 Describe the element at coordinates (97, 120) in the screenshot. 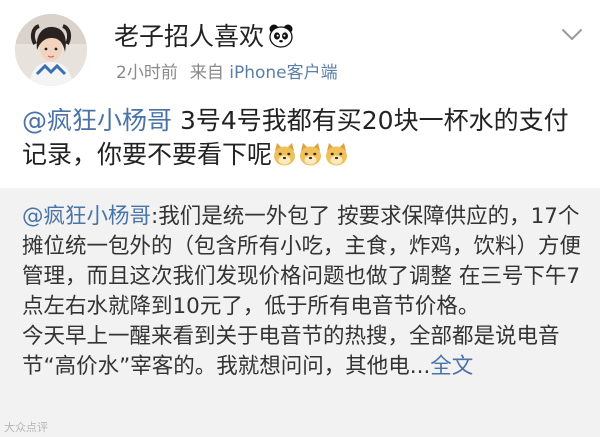

I see `mention-link: @疯狂小杨哥` at that location.